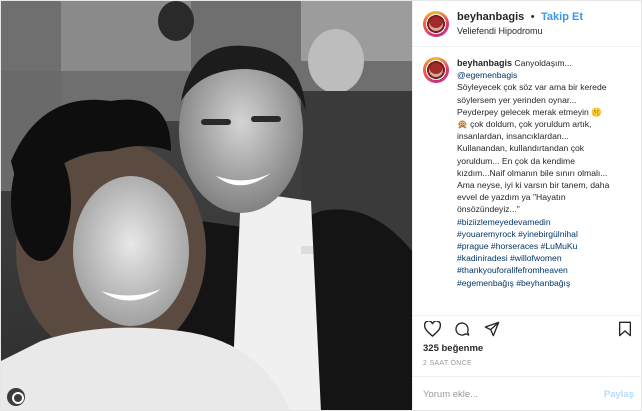 The image size is (642, 411). What do you see at coordinates (508, 394) in the screenshot?
I see `comment-input` at bounding box center [508, 394].